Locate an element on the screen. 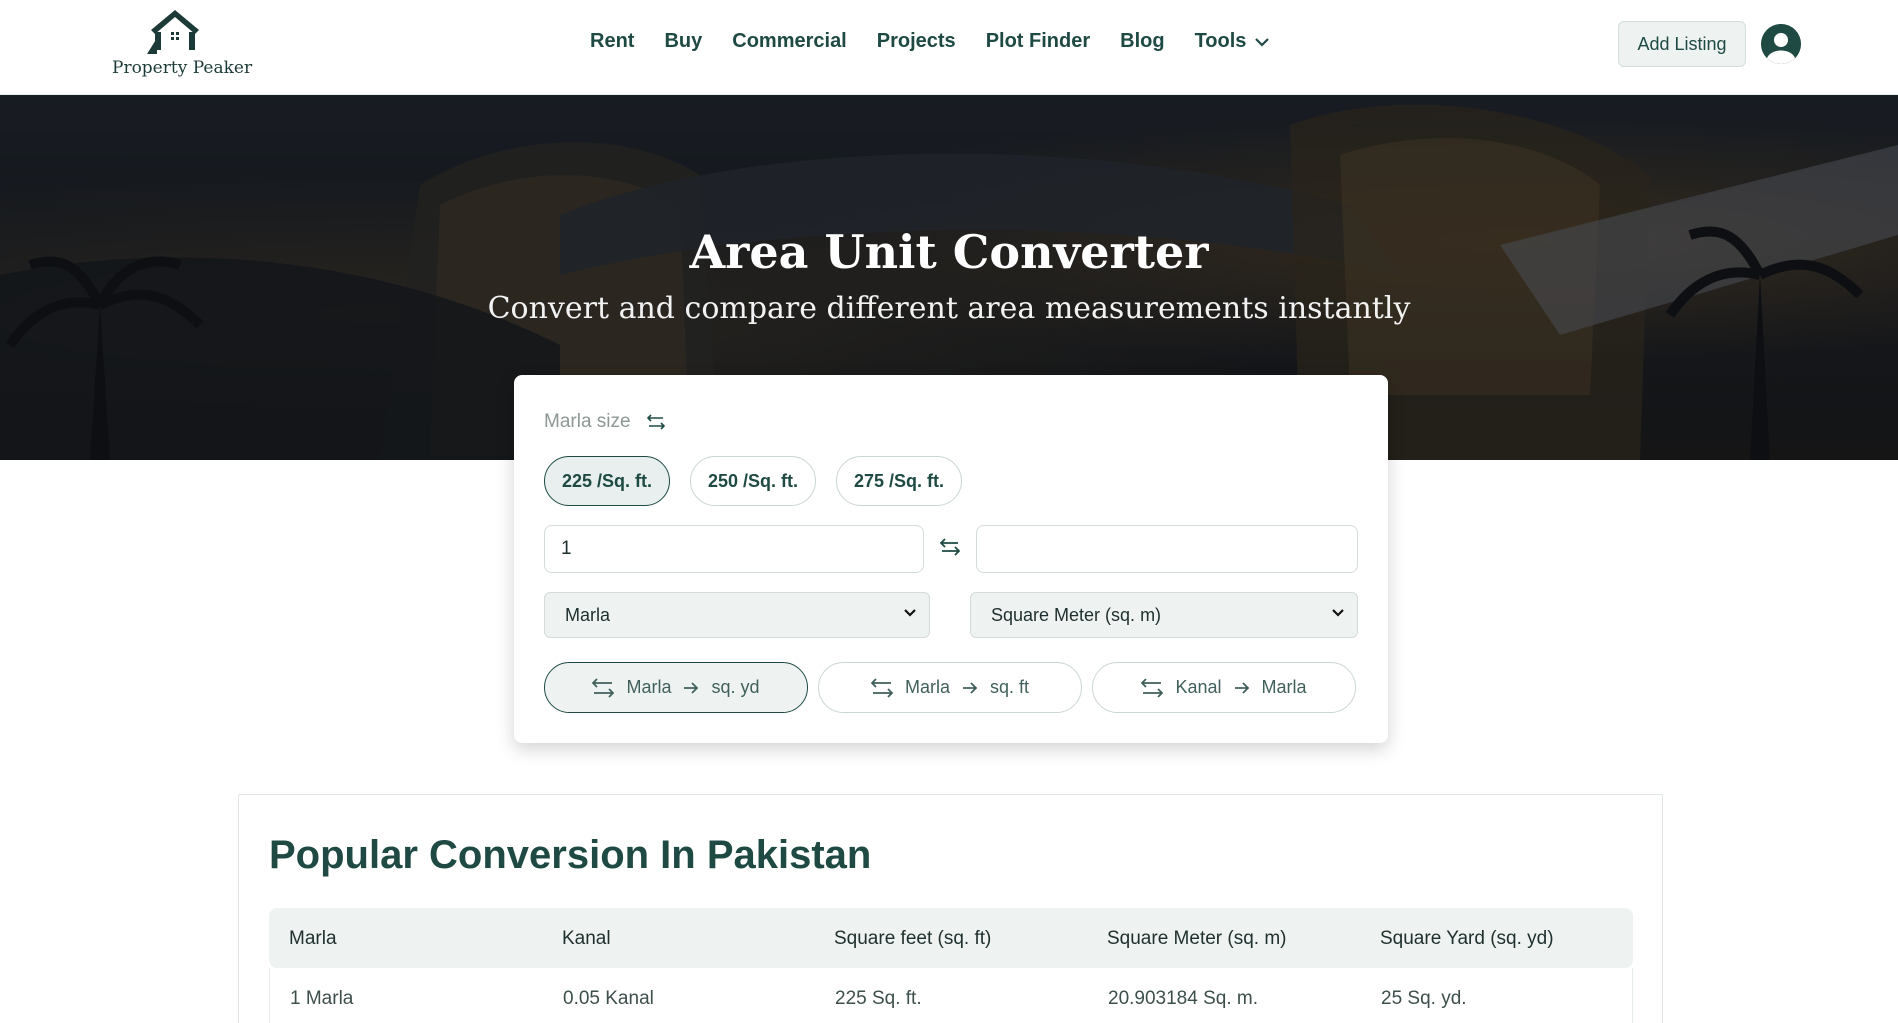  table-cell: 225 Sq. ft. is located at coordinates (878, 998).